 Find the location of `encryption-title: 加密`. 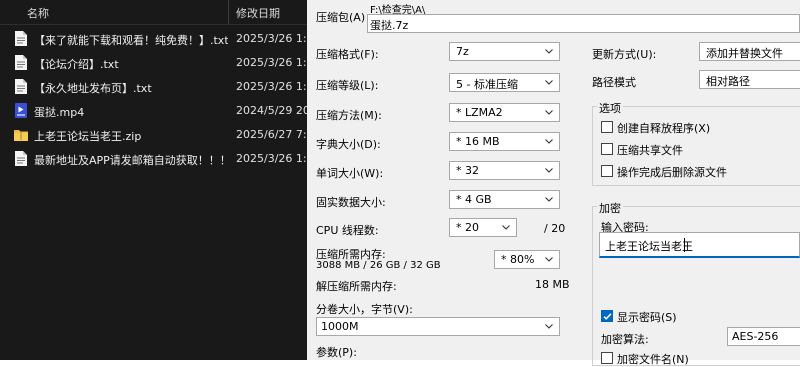

encryption-title: 加密 is located at coordinates (610, 208).